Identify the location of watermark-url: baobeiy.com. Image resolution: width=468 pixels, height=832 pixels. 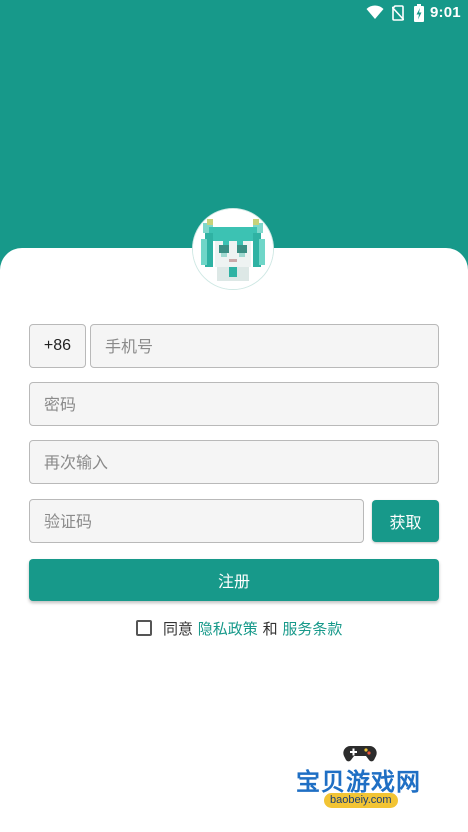
(361, 800).